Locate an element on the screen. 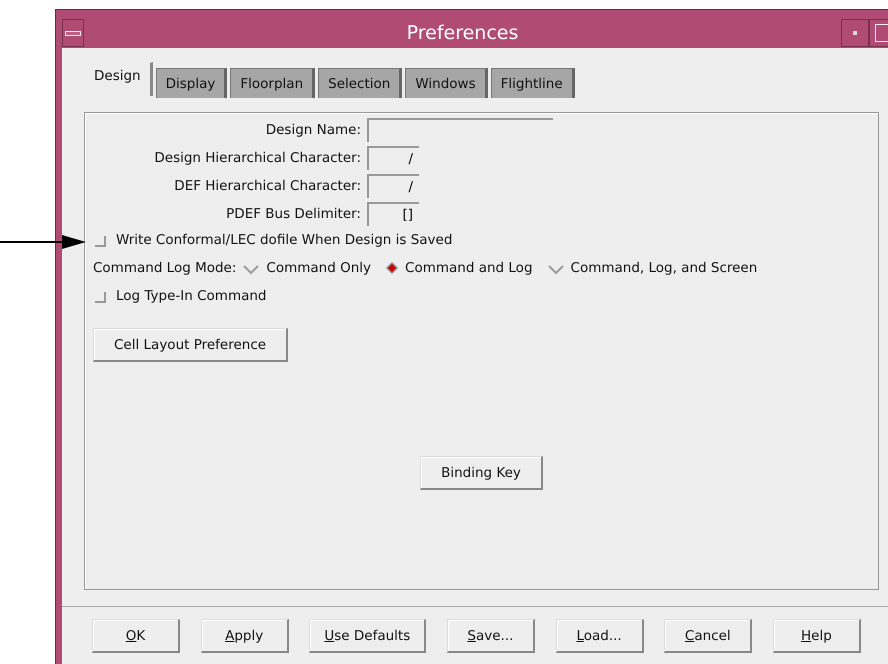 This screenshot has height=664, width=888. checkbox-label: Log Type-In Command is located at coordinates (191, 296).